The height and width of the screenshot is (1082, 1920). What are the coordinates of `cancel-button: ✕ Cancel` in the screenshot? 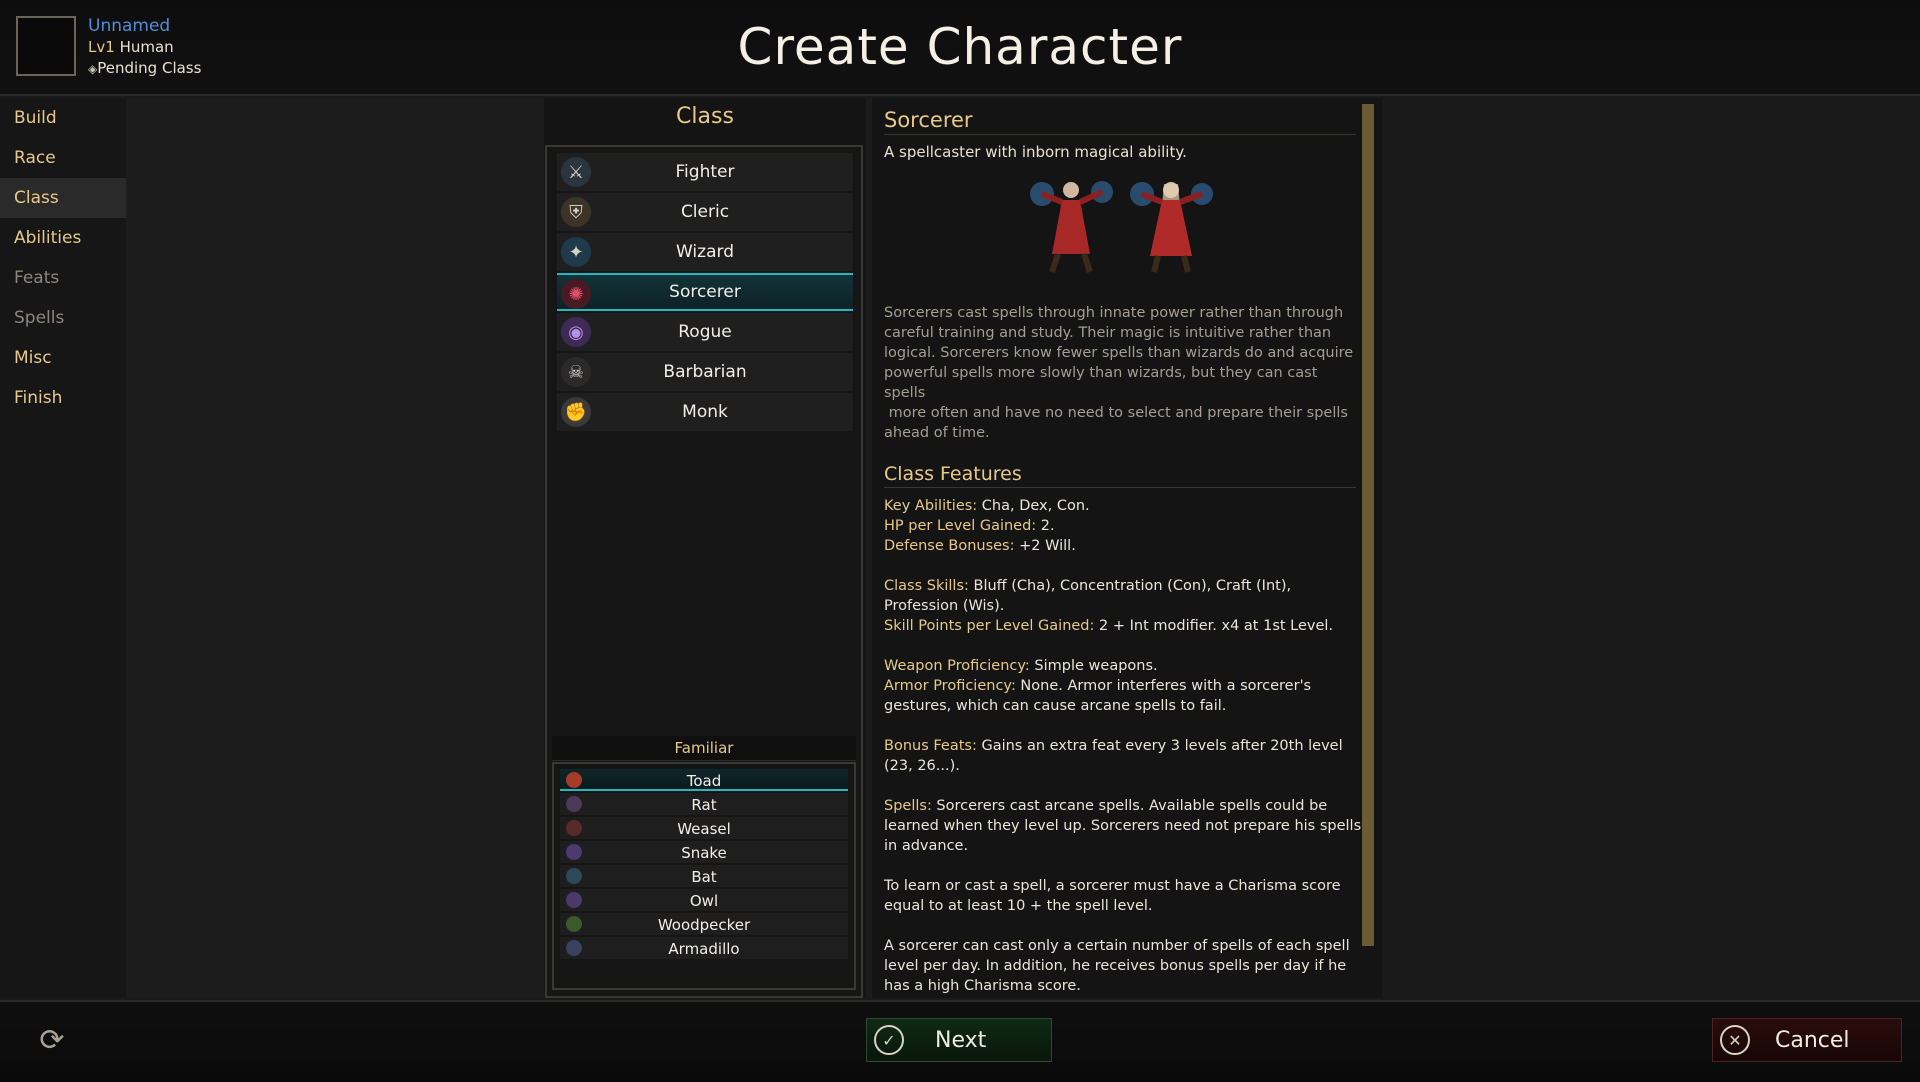 It's located at (1807, 1040).